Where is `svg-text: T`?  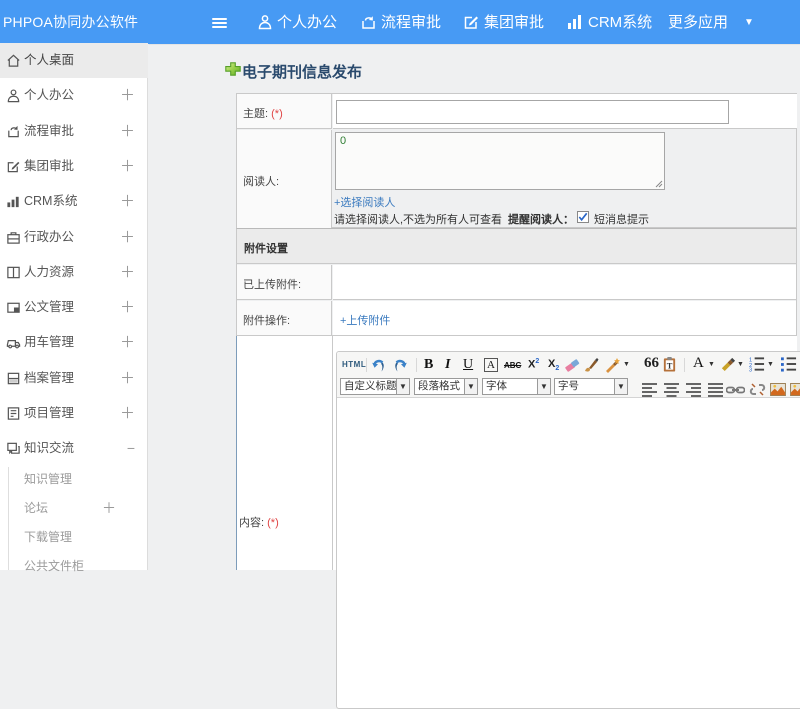
svg-text: T is located at coordinates (670, 365).